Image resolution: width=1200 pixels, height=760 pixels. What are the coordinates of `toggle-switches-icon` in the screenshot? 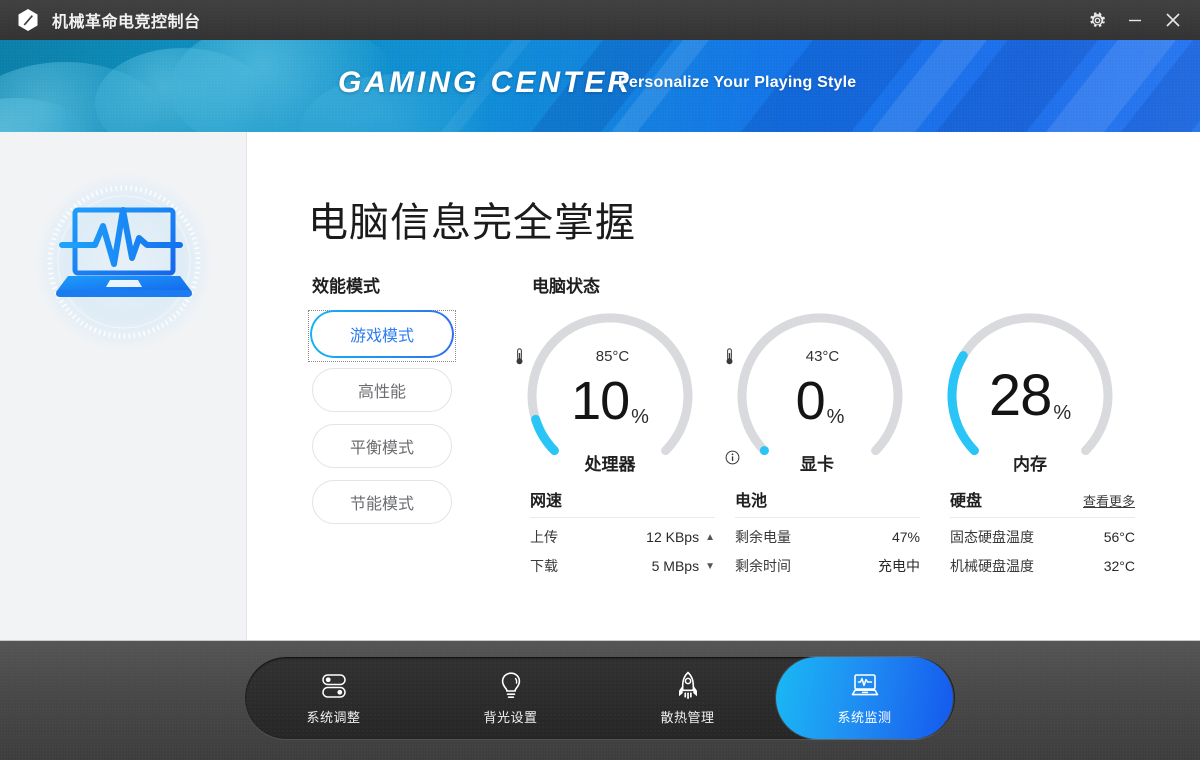 It's located at (334, 686).